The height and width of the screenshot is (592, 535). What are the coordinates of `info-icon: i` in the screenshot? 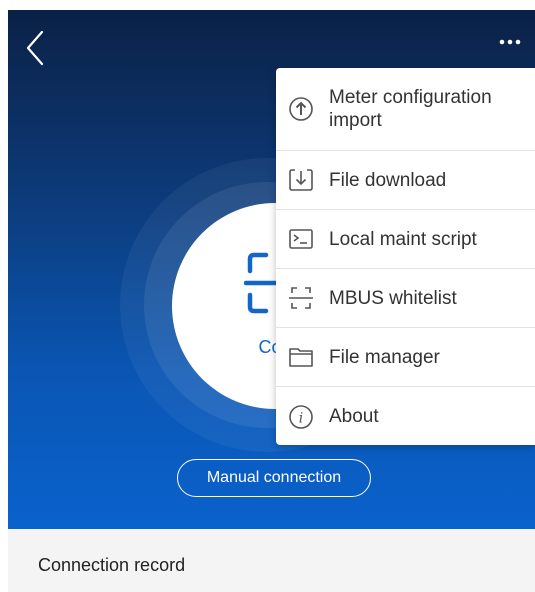 It's located at (301, 416).